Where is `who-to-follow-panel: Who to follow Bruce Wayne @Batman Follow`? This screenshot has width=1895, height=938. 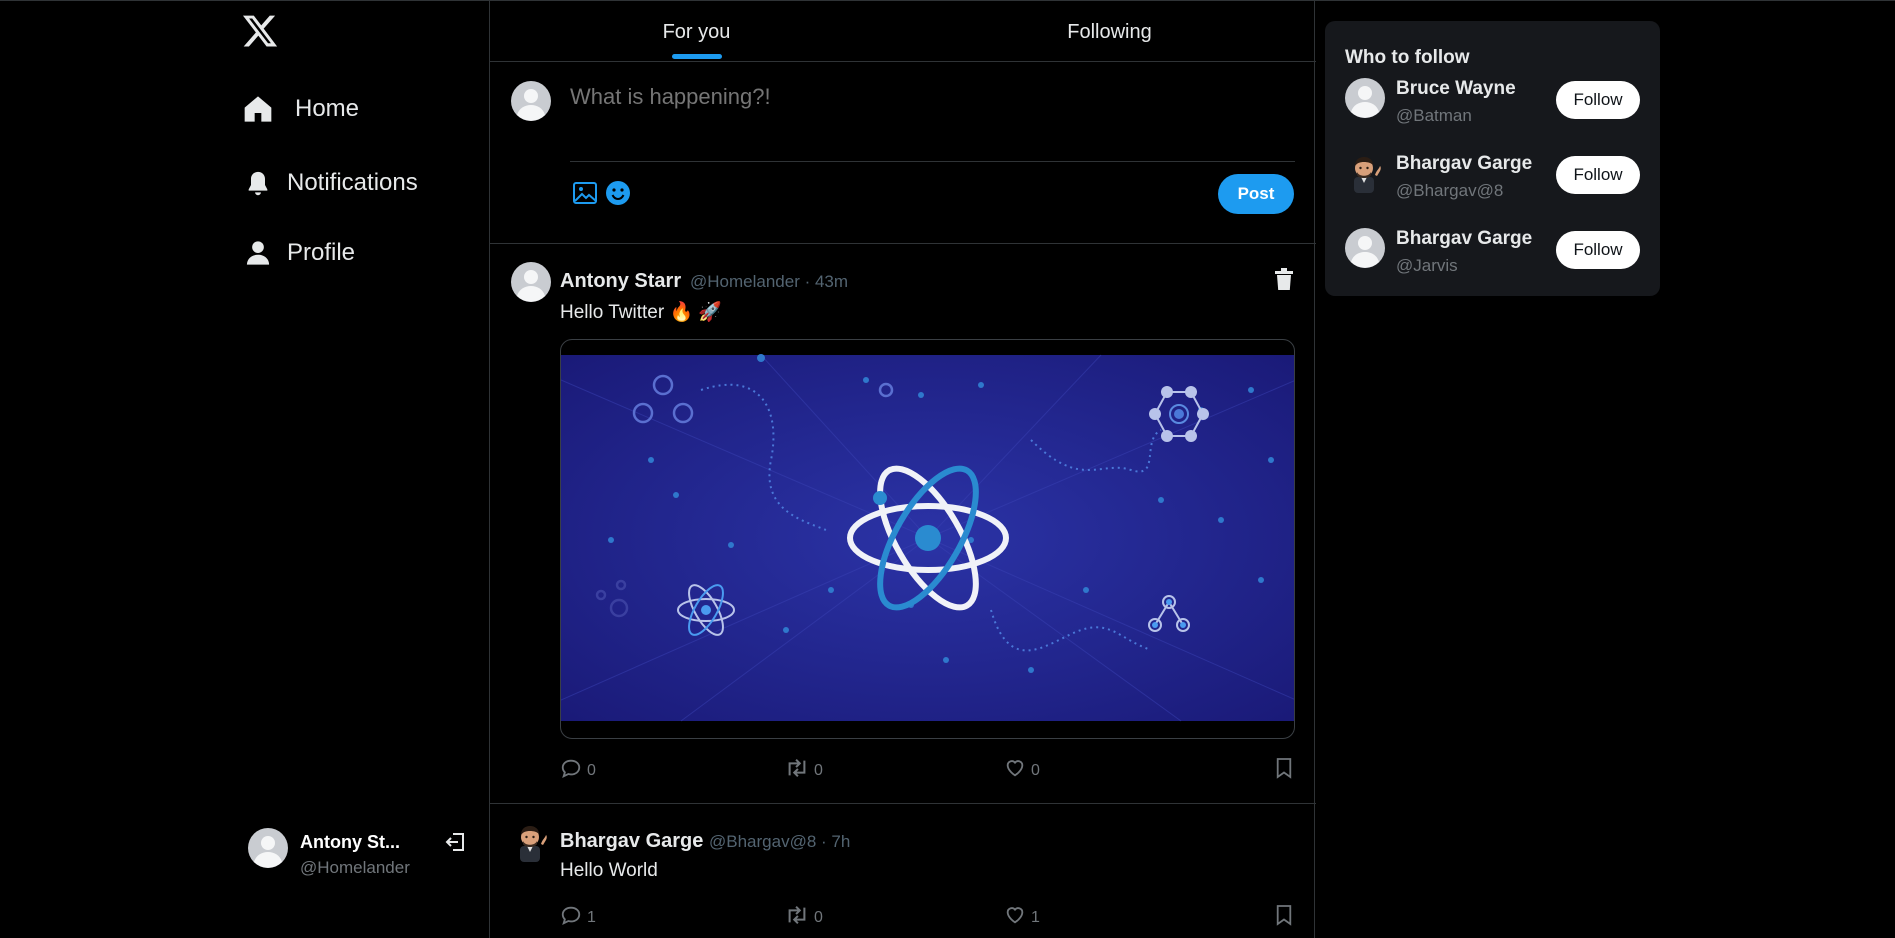
who-to-follow-panel: Who to follow Bruce Wayne @Batman Follow is located at coordinates (1492, 158).